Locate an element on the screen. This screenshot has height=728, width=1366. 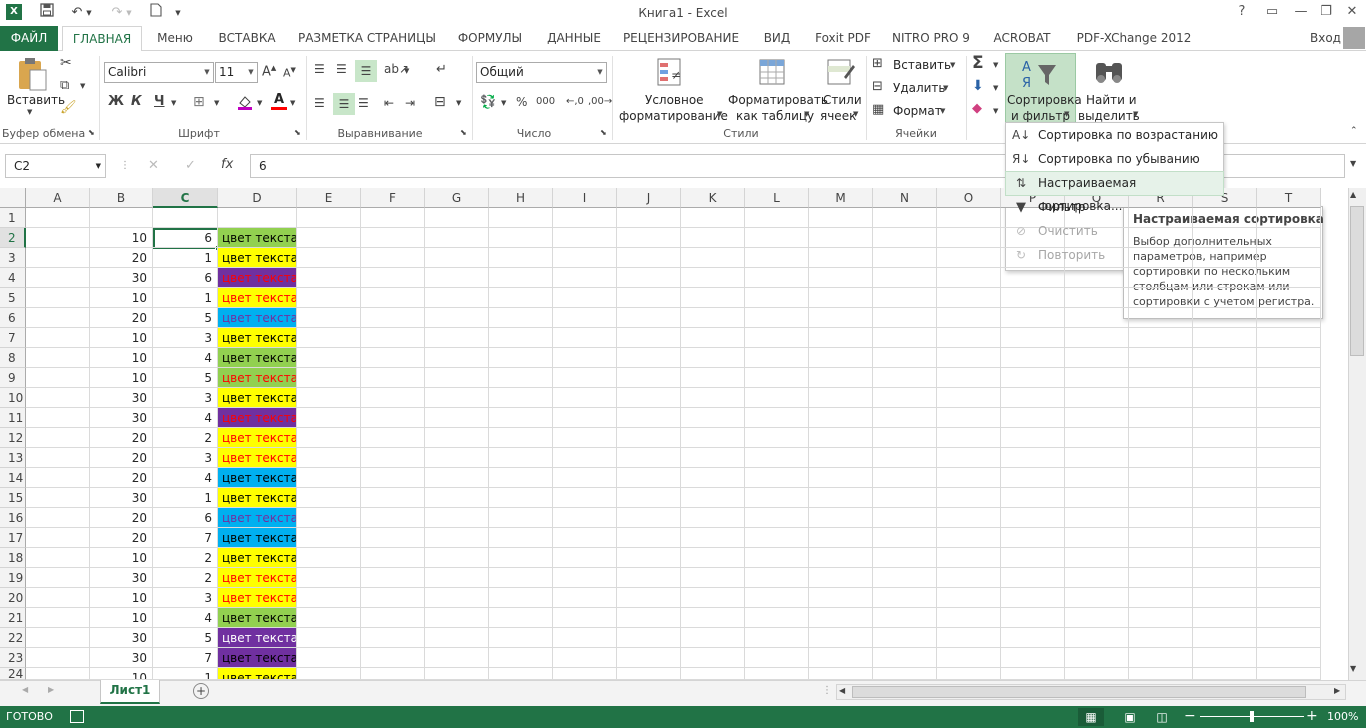
row-header: 23 is located at coordinates (13, 658).